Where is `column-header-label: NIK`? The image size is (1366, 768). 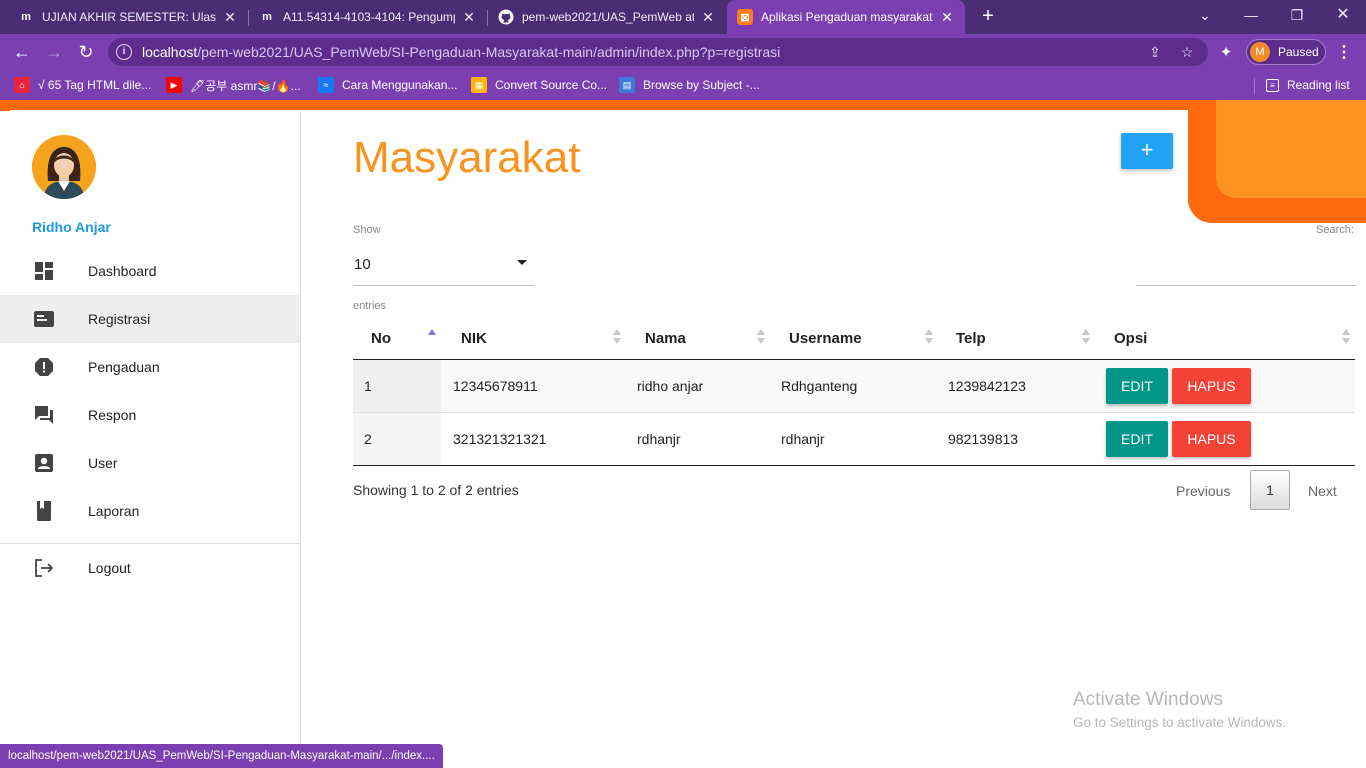
column-header-label: NIK is located at coordinates (474, 338).